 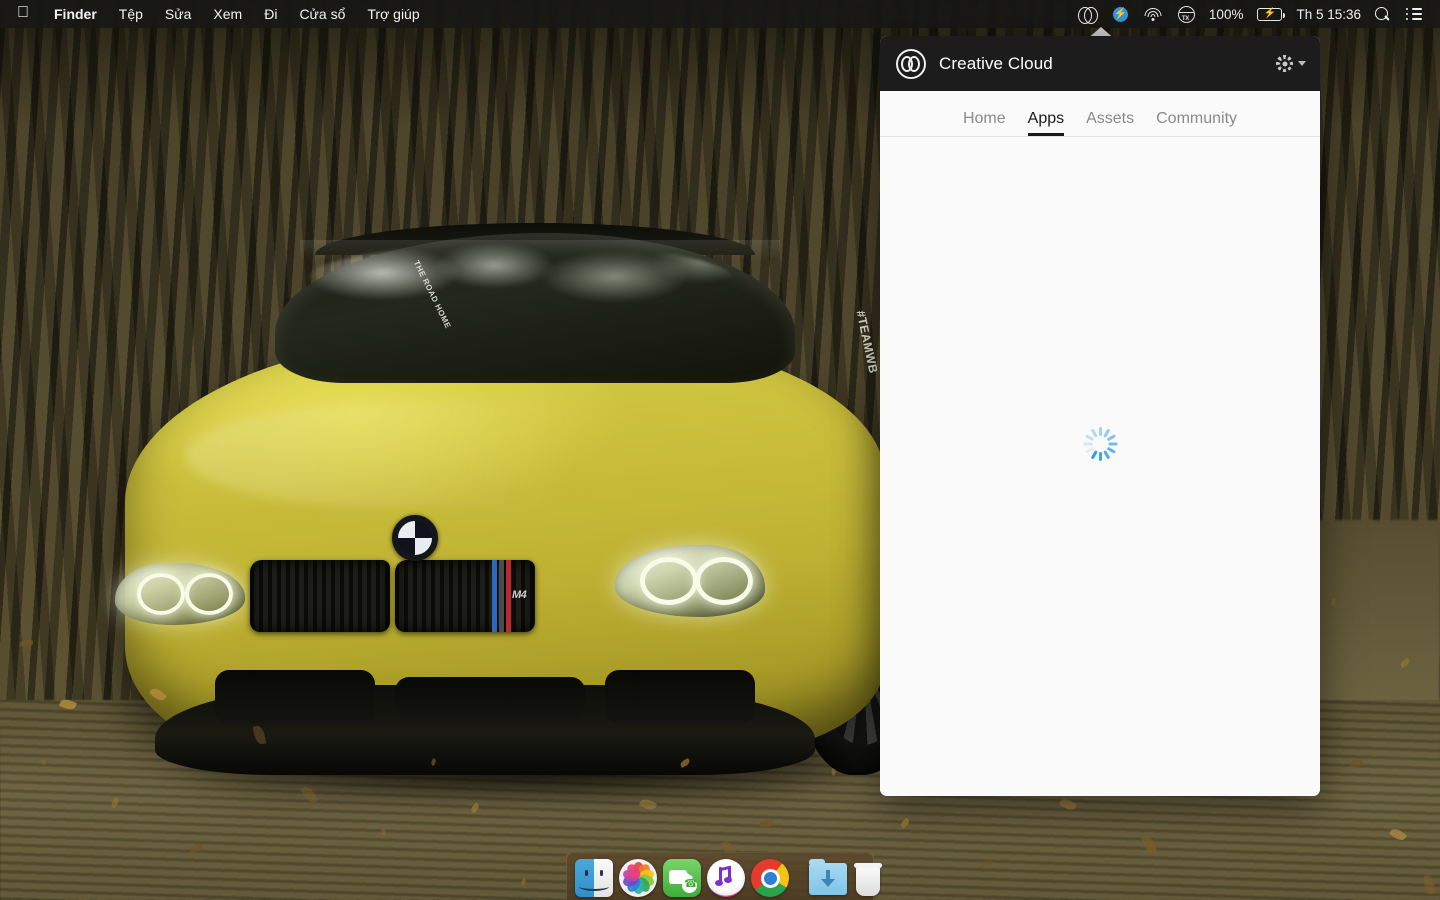 I want to click on car-windshield-band, so click(x=540, y=250).